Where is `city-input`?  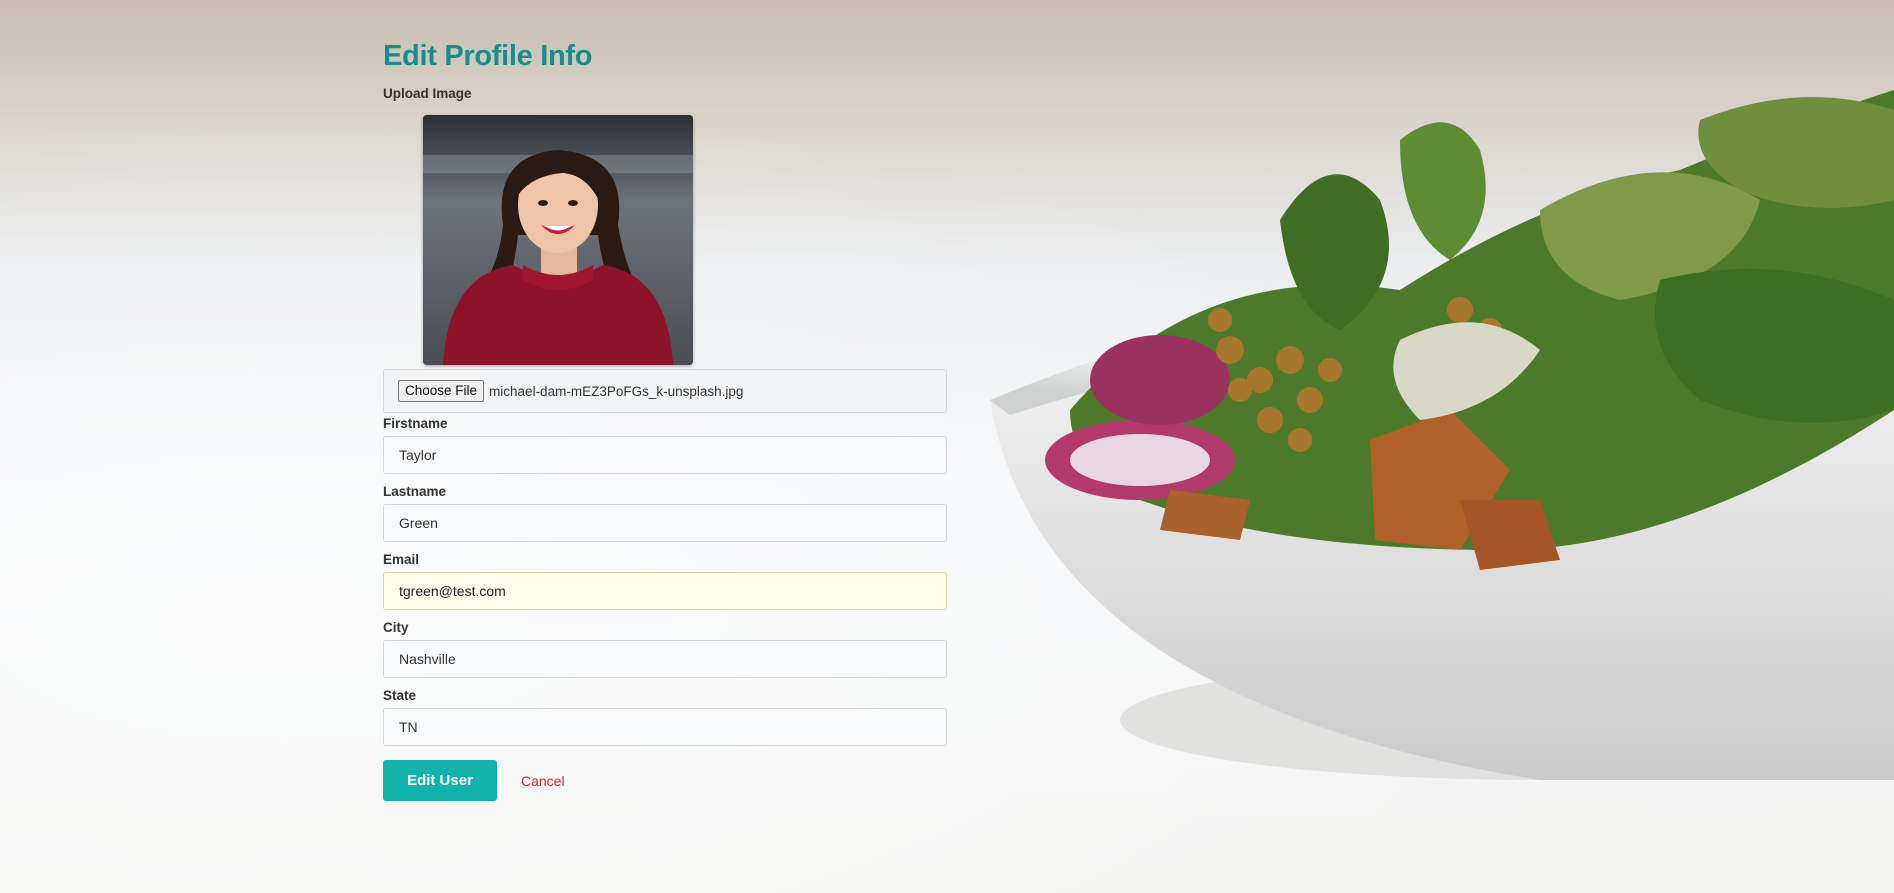
city-input is located at coordinates (665, 659).